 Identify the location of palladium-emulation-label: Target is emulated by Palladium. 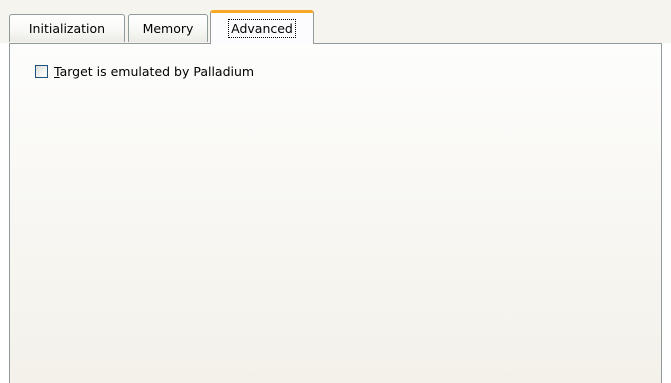
(154, 71).